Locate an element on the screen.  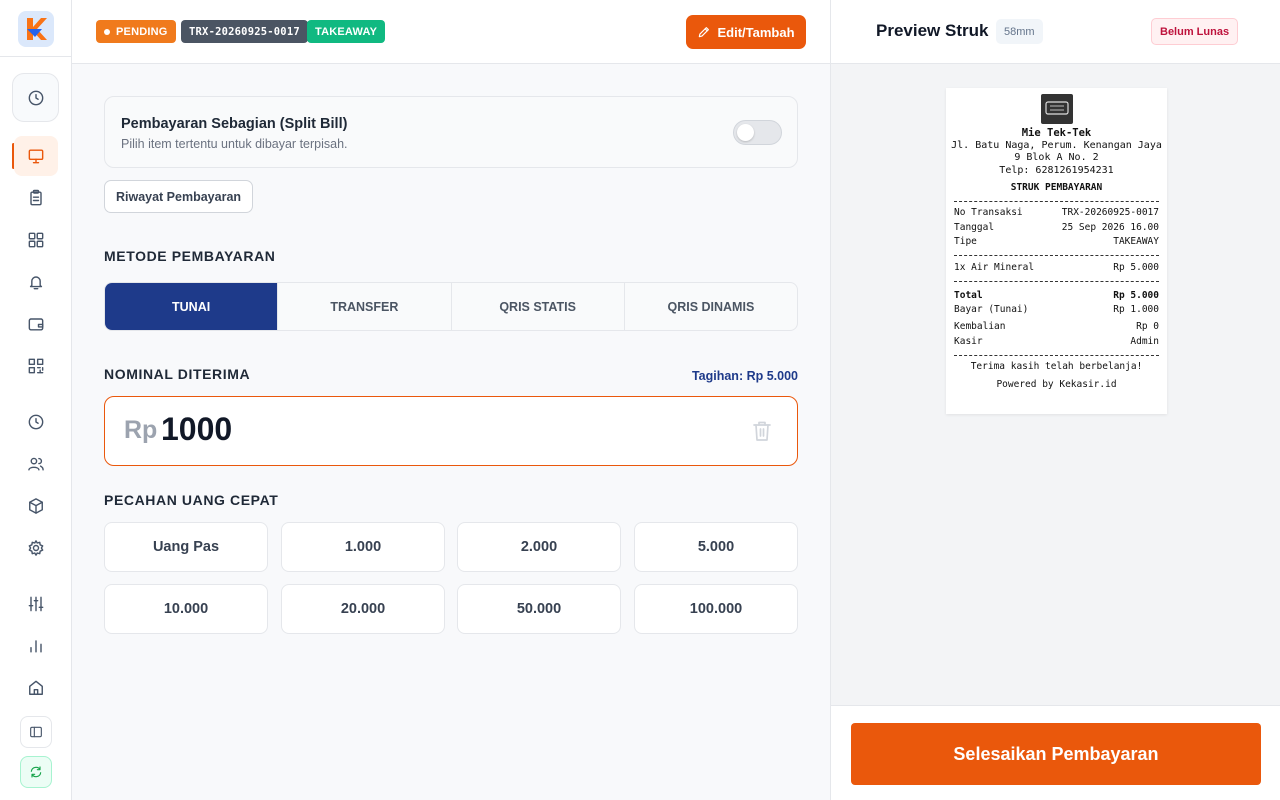
wallet-icon is located at coordinates (36, 324).